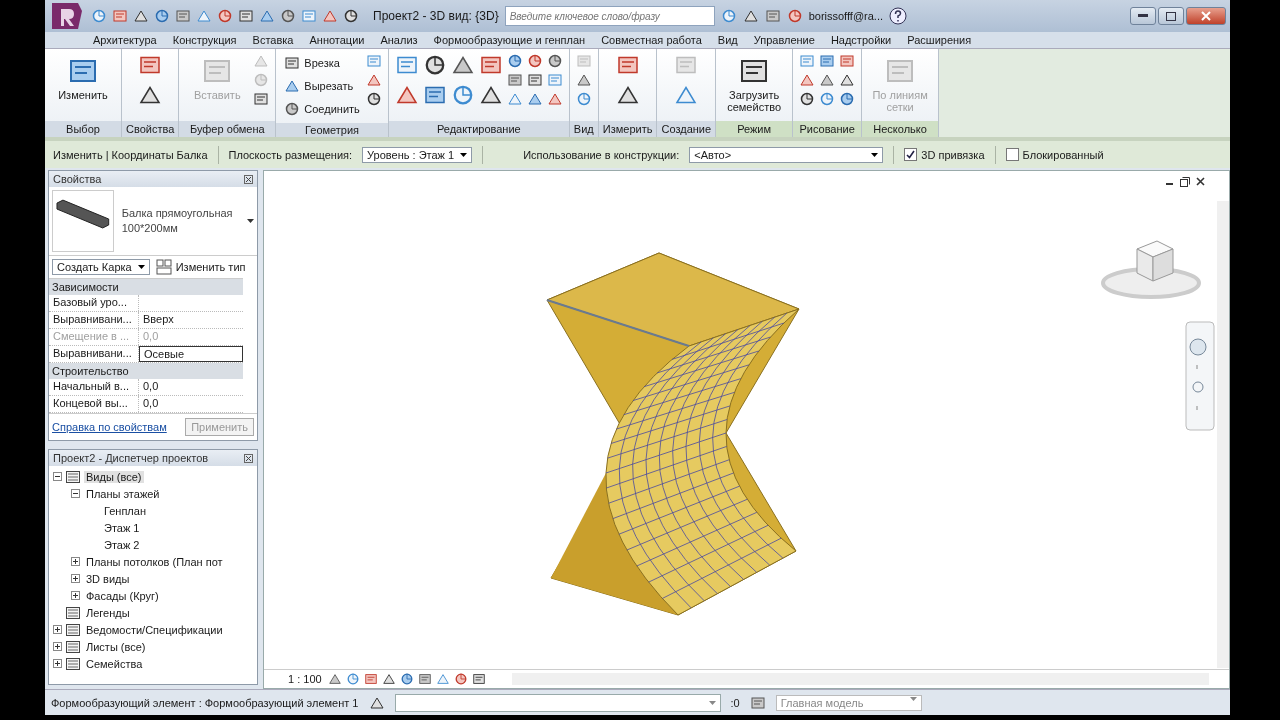 The width and height of the screenshot is (1280, 720). Describe the element at coordinates (130, 154) in the screenshot. I see `context-label: Изменить | Координаты Балка` at that location.